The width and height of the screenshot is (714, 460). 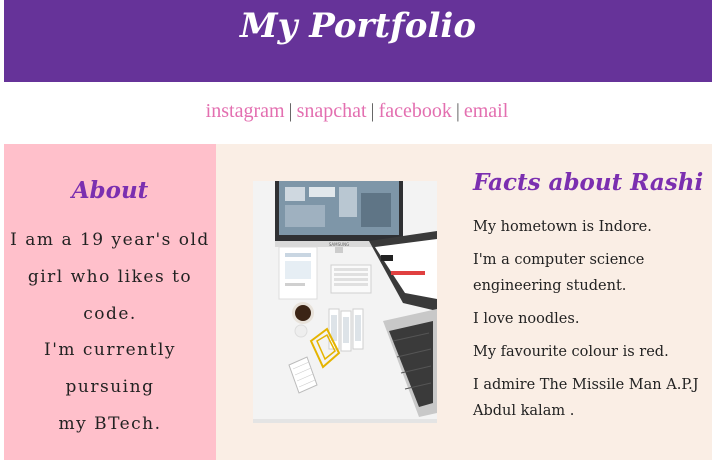 I want to click on workspace-photo: SAMSUNG, so click(x=345, y=302).